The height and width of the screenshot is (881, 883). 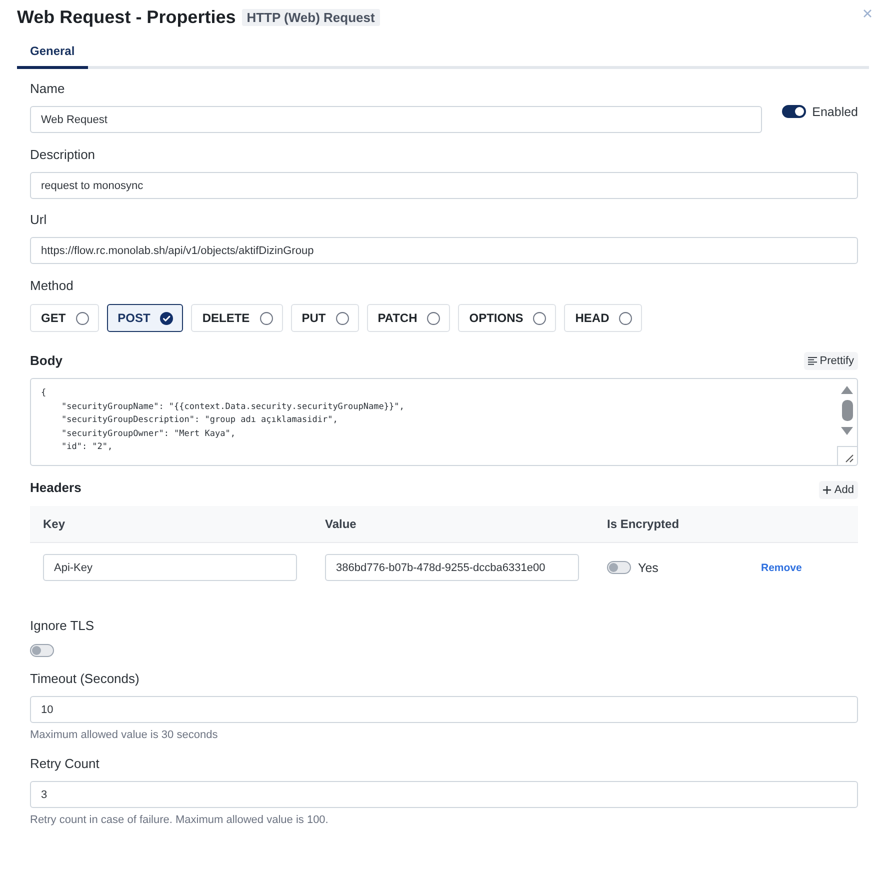 What do you see at coordinates (63, 155) in the screenshot?
I see `description-label: Description` at bounding box center [63, 155].